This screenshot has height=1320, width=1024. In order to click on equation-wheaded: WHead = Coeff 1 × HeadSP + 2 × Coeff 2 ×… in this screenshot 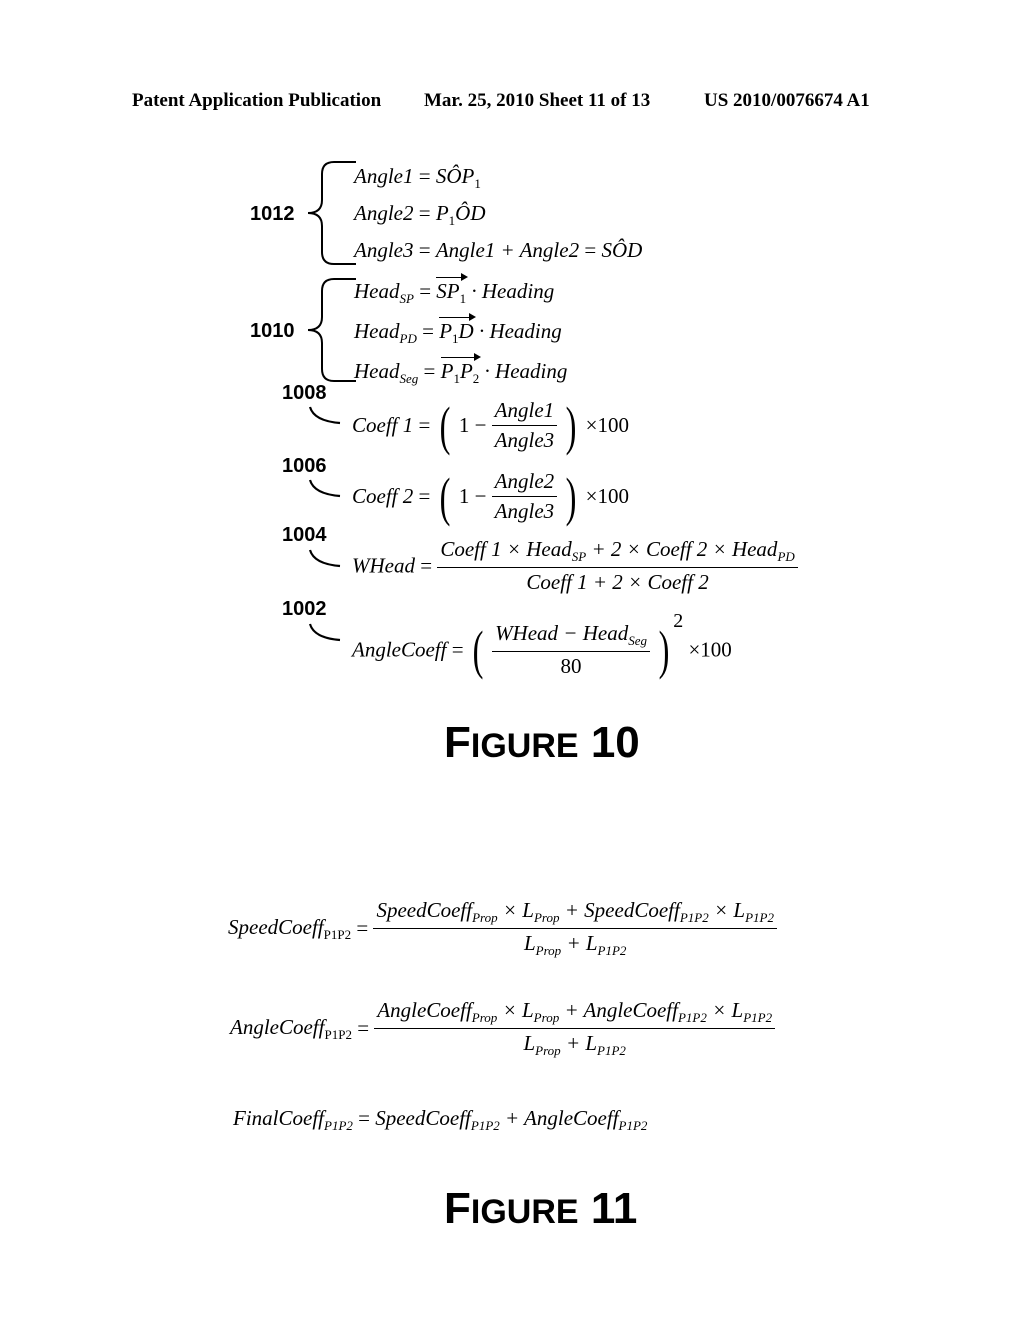, I will do `click(575, 566)`.